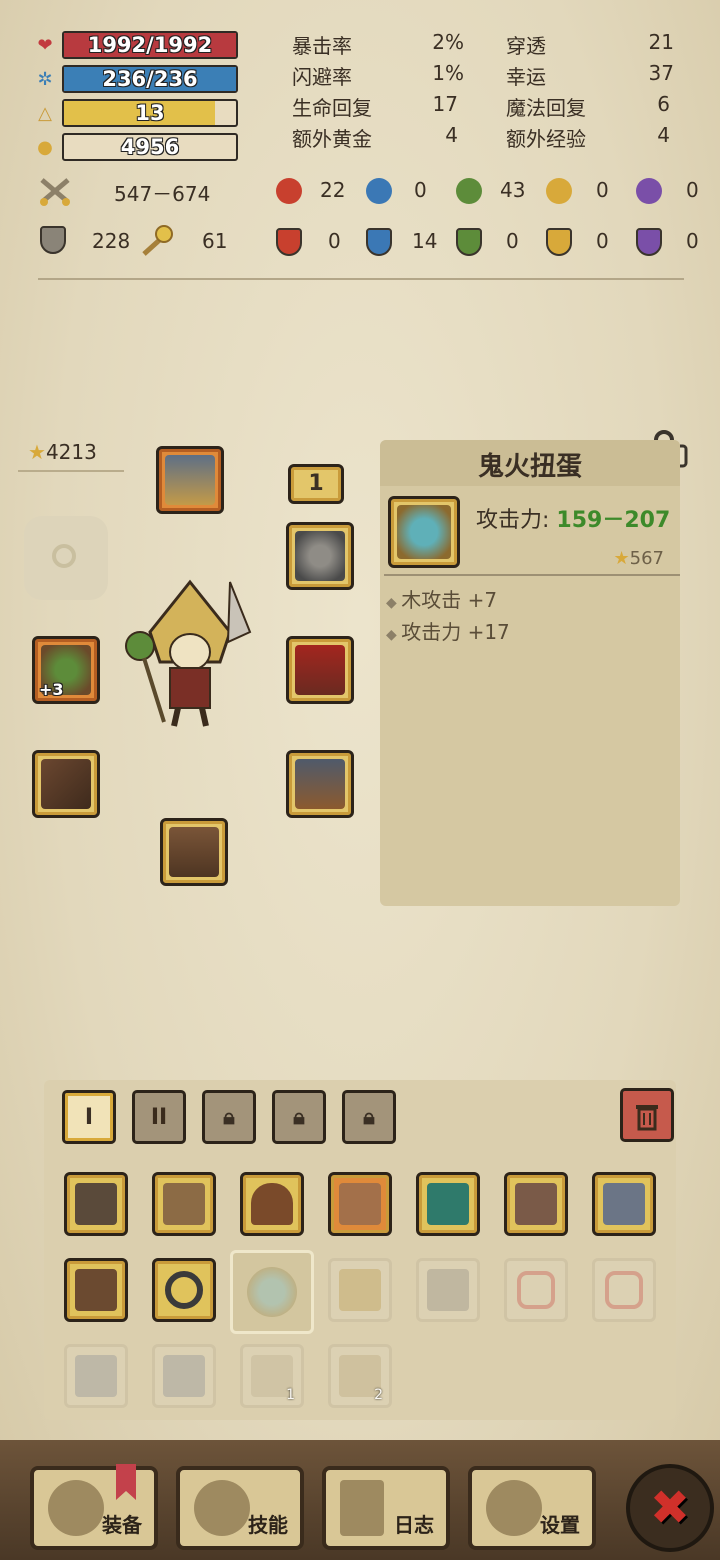 The height and width of the screenshot is (1560, 720). Describe the element at coordinates (469, 242) in the screenshot. I see `wood-resist-icon` at that location.